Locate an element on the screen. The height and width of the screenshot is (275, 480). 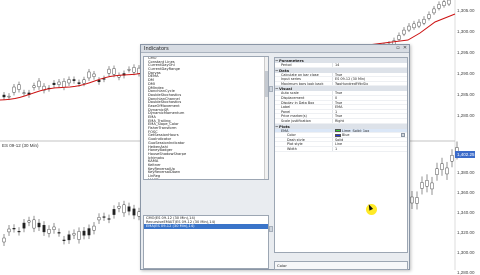
property-value-text: 1 is located at coordinates (336, 148).